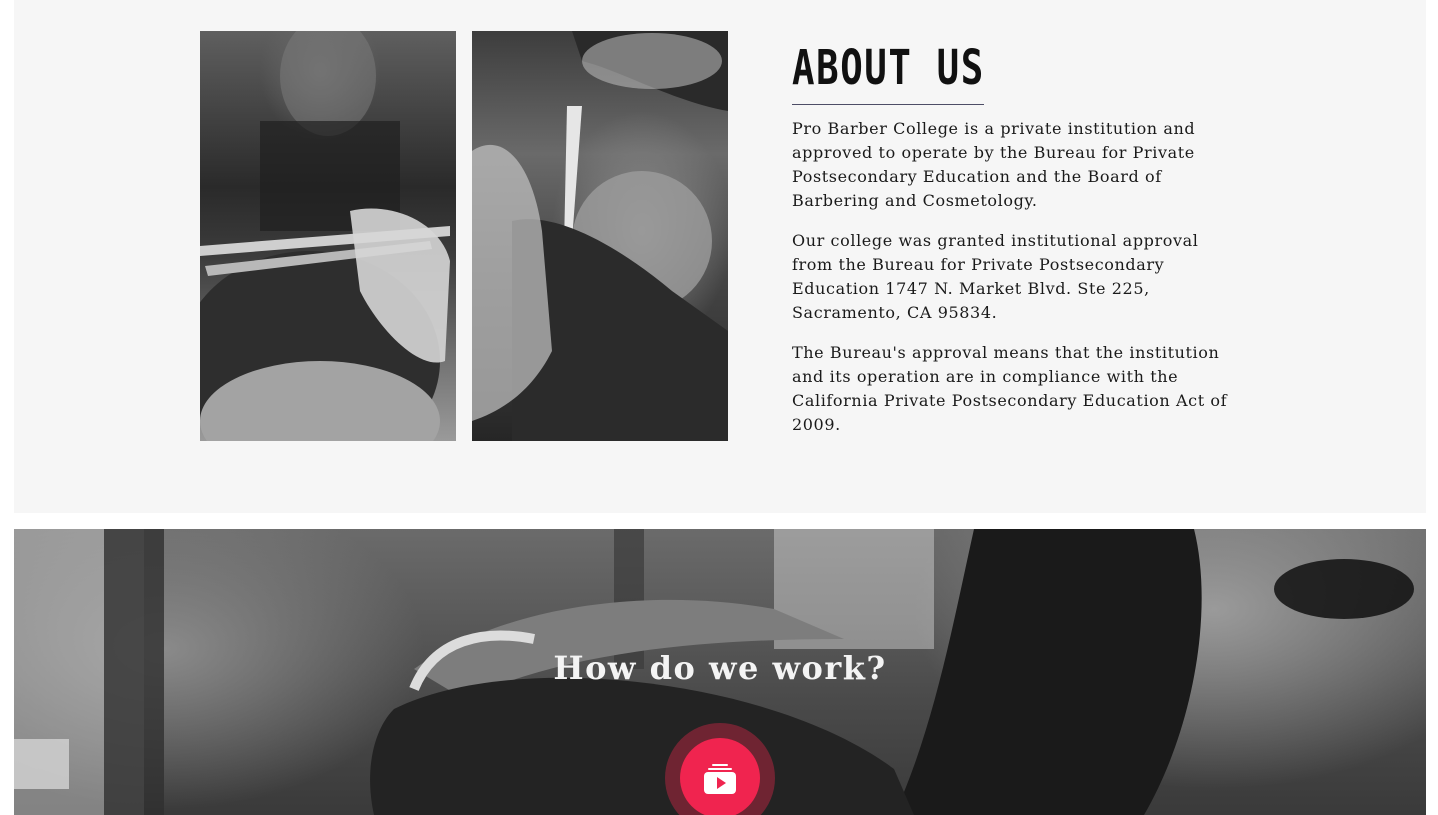  I want to click on youtube-play-icon, so click(720, 779).